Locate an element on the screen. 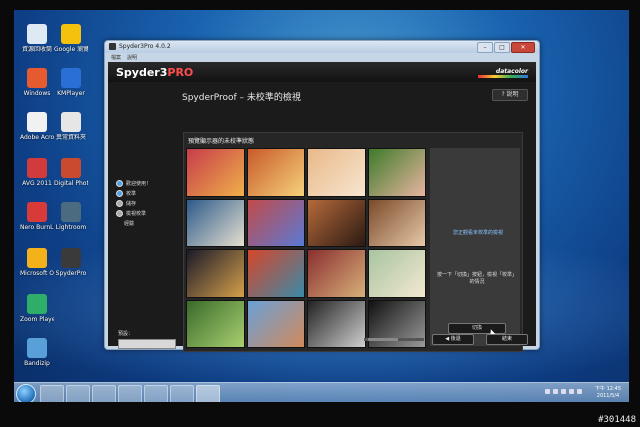 The height and width of the screenshot is (427, 640). wizard-nav: 歡迎使用！ 校準 儲存 檢視校準 經驗 is located at coordinates (146, 203).